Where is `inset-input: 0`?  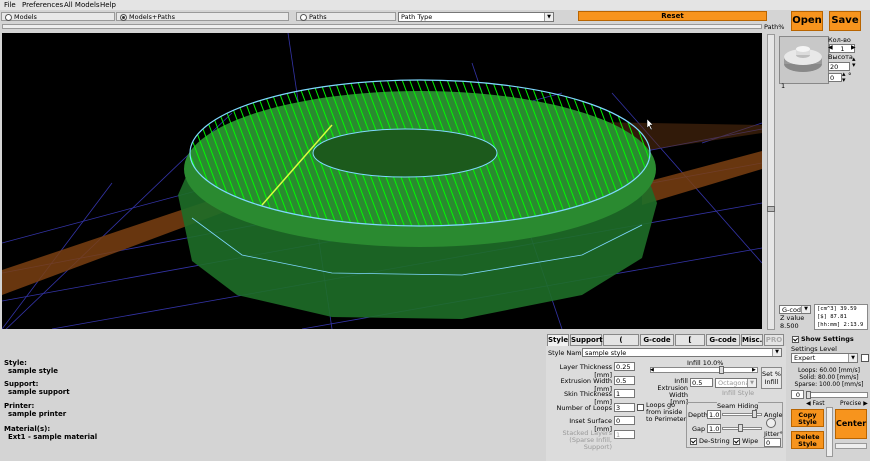 inset-input: 0 is located at coordinates (624, 420).